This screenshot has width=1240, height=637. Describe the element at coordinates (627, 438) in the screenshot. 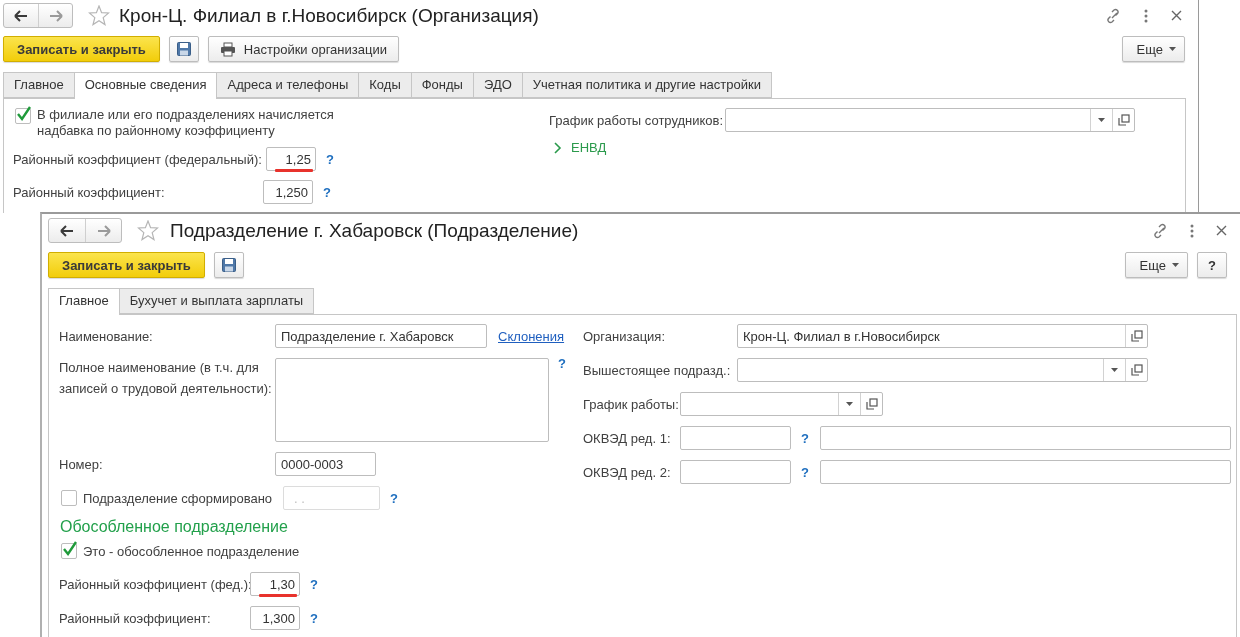

I see `field-label: ОКВЭД ред. 1:` at that location.